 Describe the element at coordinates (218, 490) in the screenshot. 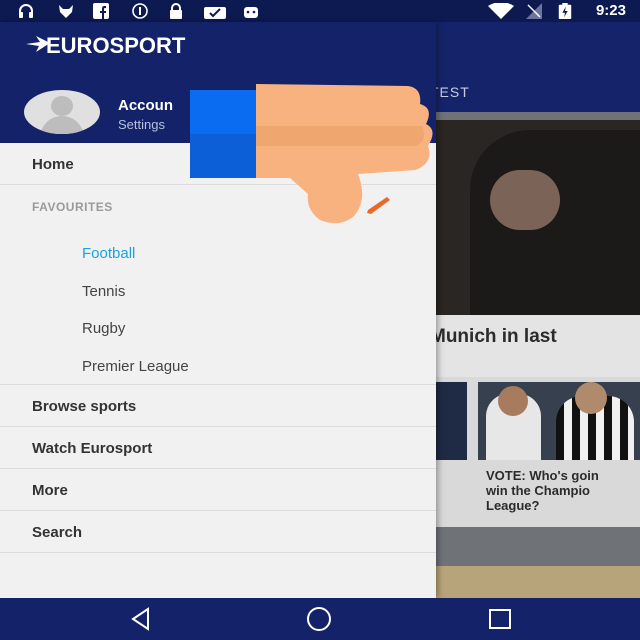

I see `drawer-item-more: More` at that location.